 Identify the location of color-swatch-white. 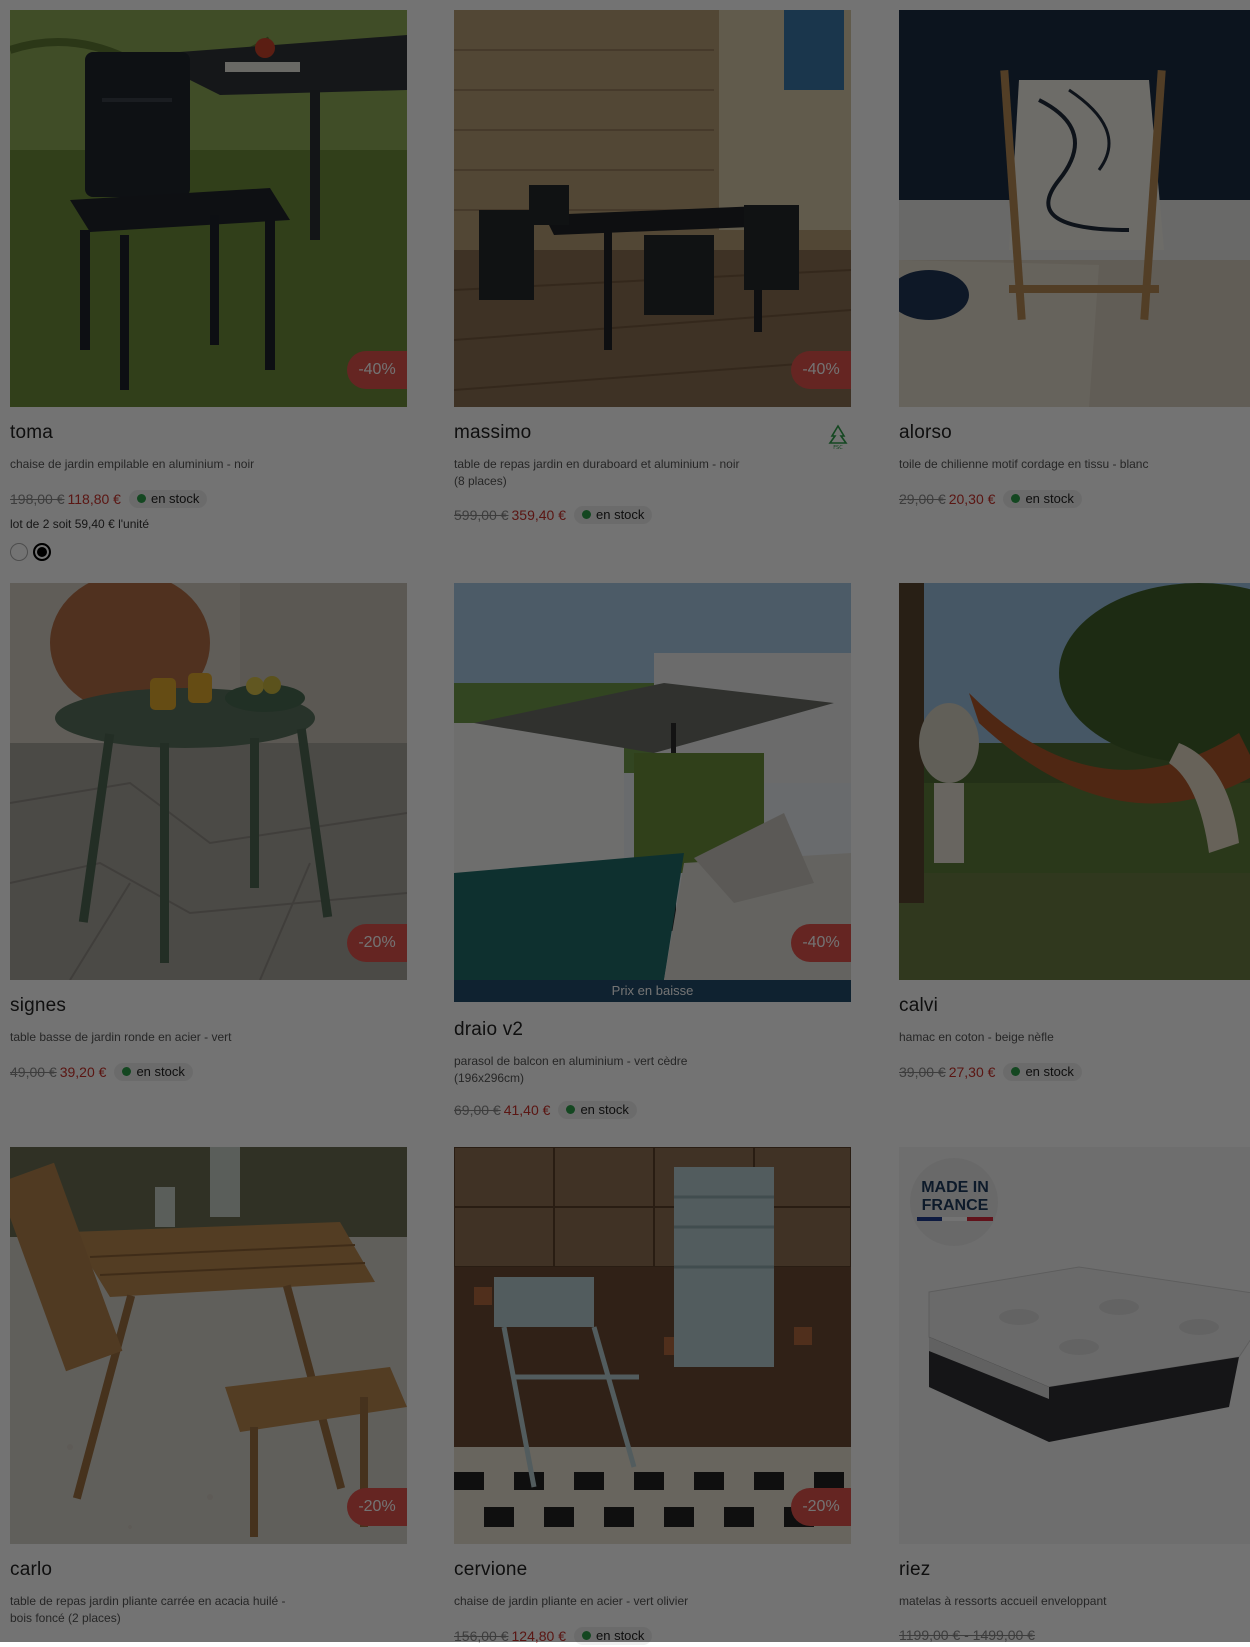
(19, 552).